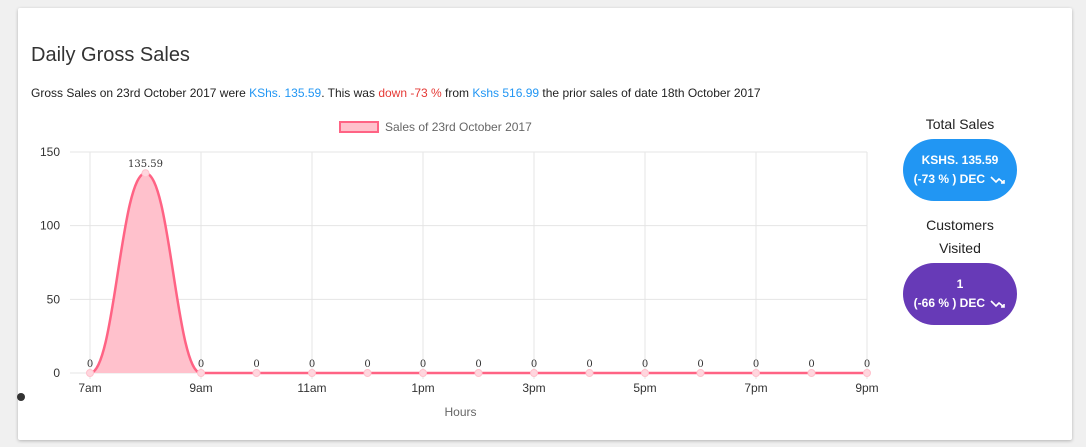  What do you see at coordinates (311, 388) in the screenshot?
I see `x-tick-label: 11am` at bounding box center [311, 388].